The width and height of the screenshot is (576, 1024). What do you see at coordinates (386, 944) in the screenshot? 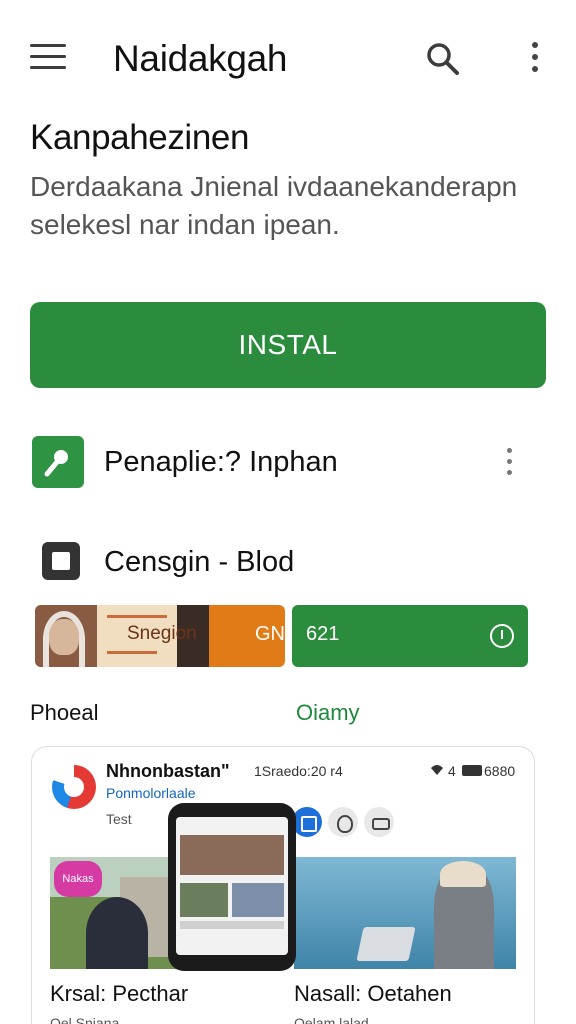
I see `laptop-icon` at bounding box center [386, 944].